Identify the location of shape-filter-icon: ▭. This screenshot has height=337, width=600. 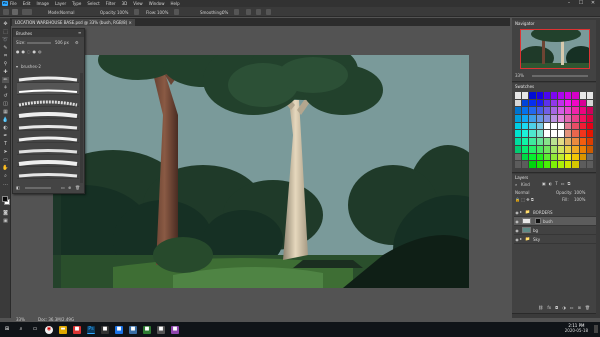
(563, 184).